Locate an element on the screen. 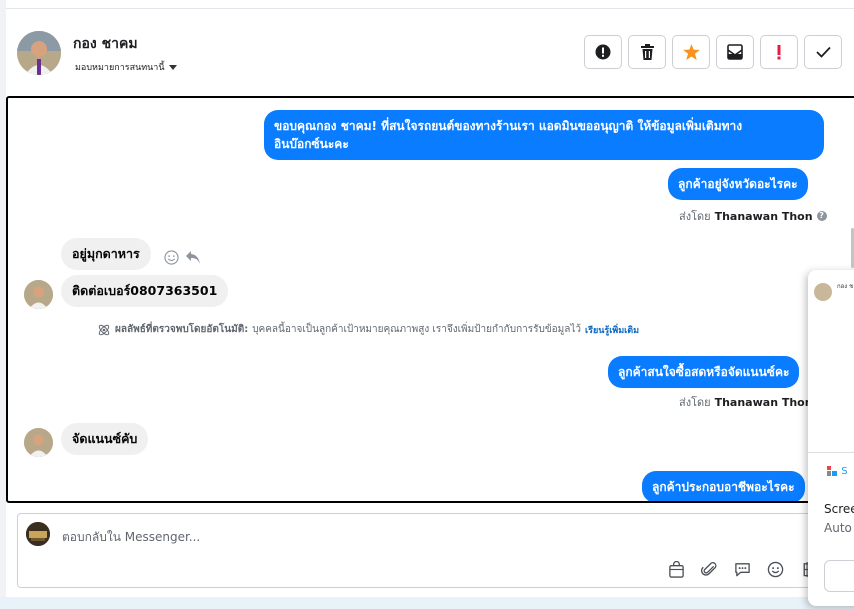 This screenshot has height=609, width=854. archive-button is located at coordinates (735, 52).